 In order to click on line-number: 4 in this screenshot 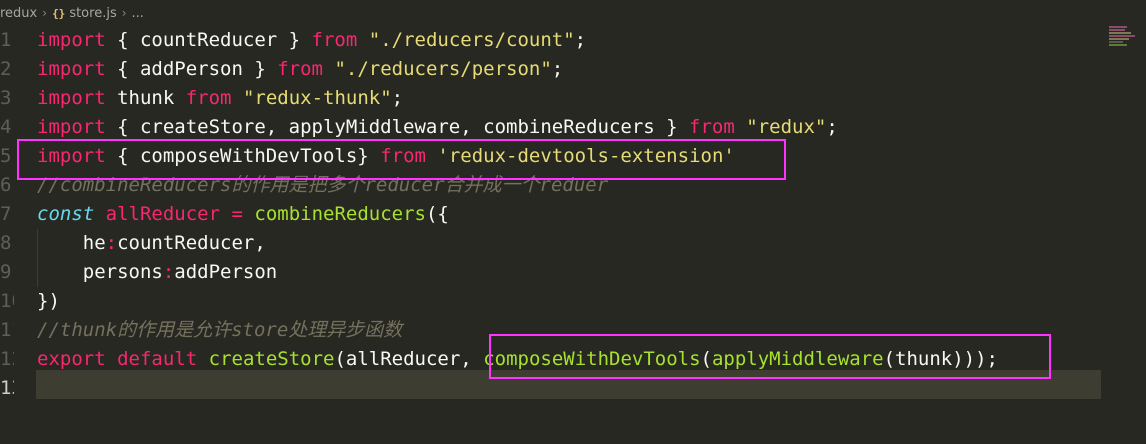, I will do `click(6, 127)`.